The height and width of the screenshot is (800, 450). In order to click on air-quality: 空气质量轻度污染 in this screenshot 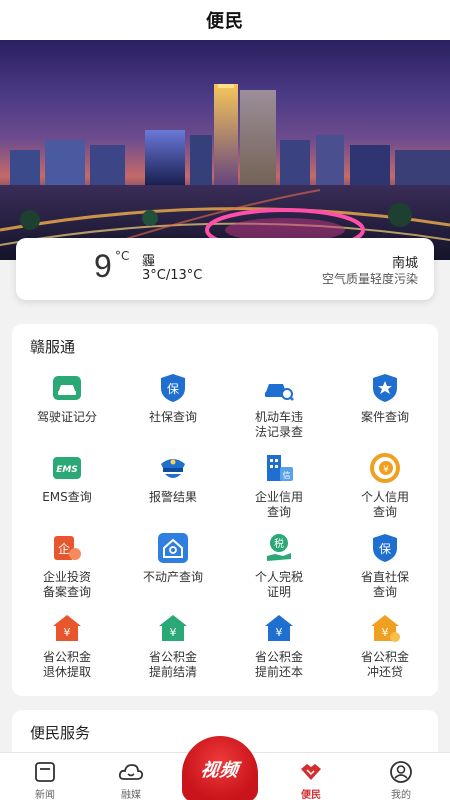, I will do `click(369, 279)`.